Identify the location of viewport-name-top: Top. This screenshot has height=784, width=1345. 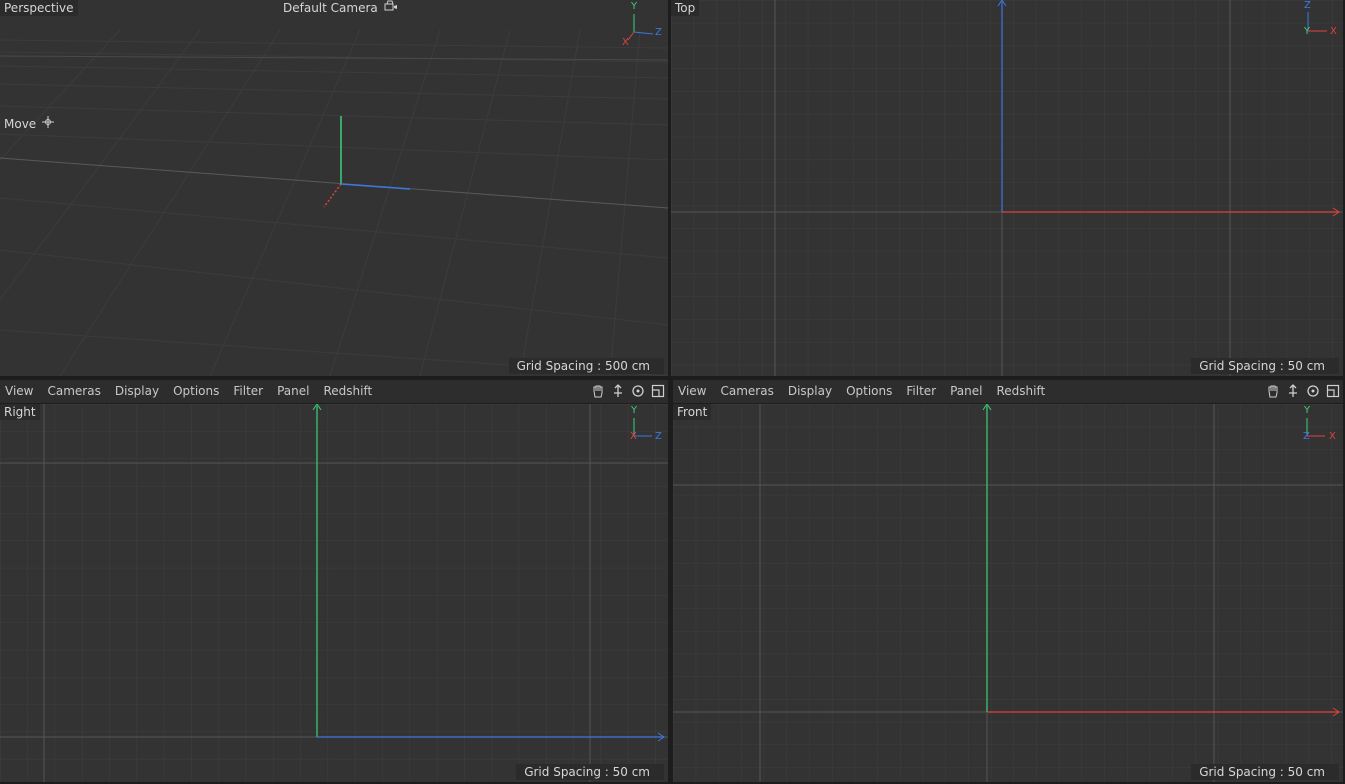
(685, 8).